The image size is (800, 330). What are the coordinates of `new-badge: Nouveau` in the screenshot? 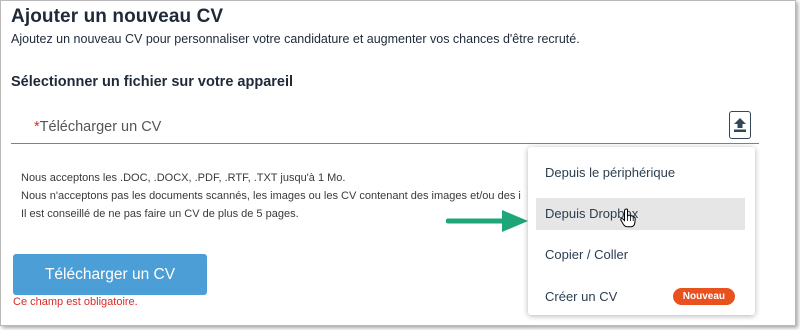 It's located at (703, 296).